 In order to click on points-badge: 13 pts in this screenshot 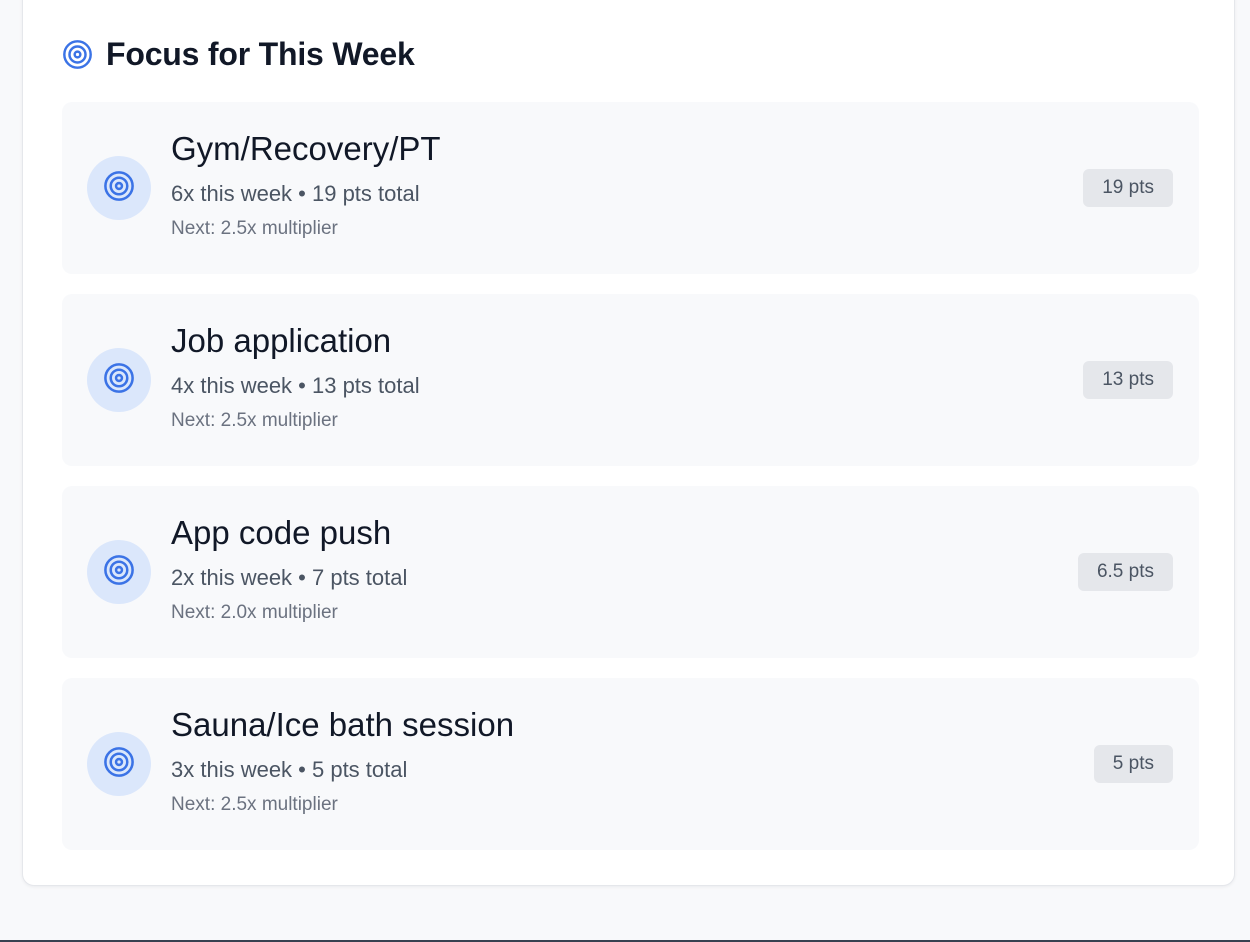, I will do `click(1128, 380)`.